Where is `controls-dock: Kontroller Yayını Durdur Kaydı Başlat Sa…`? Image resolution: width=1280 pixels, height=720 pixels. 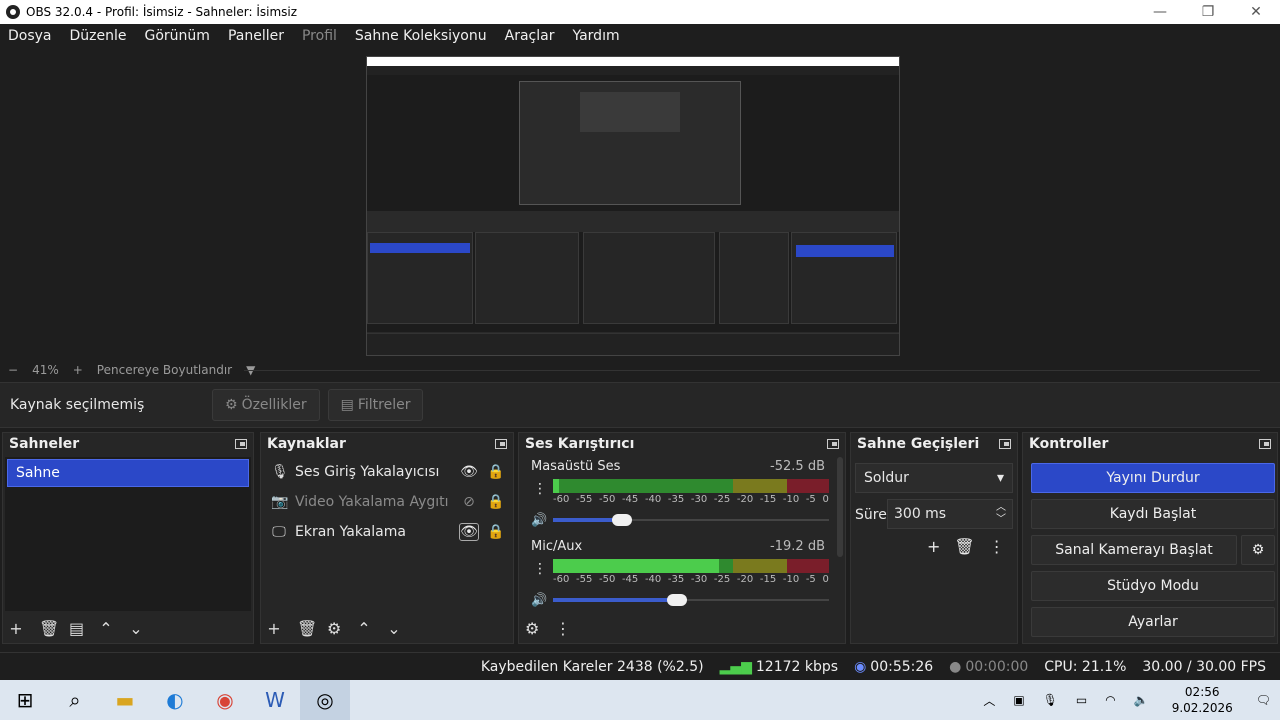
controls-dock: Kontroller Yayını Durdur Kaydı Başlat Sa… is located at coordinates (1150, 538).